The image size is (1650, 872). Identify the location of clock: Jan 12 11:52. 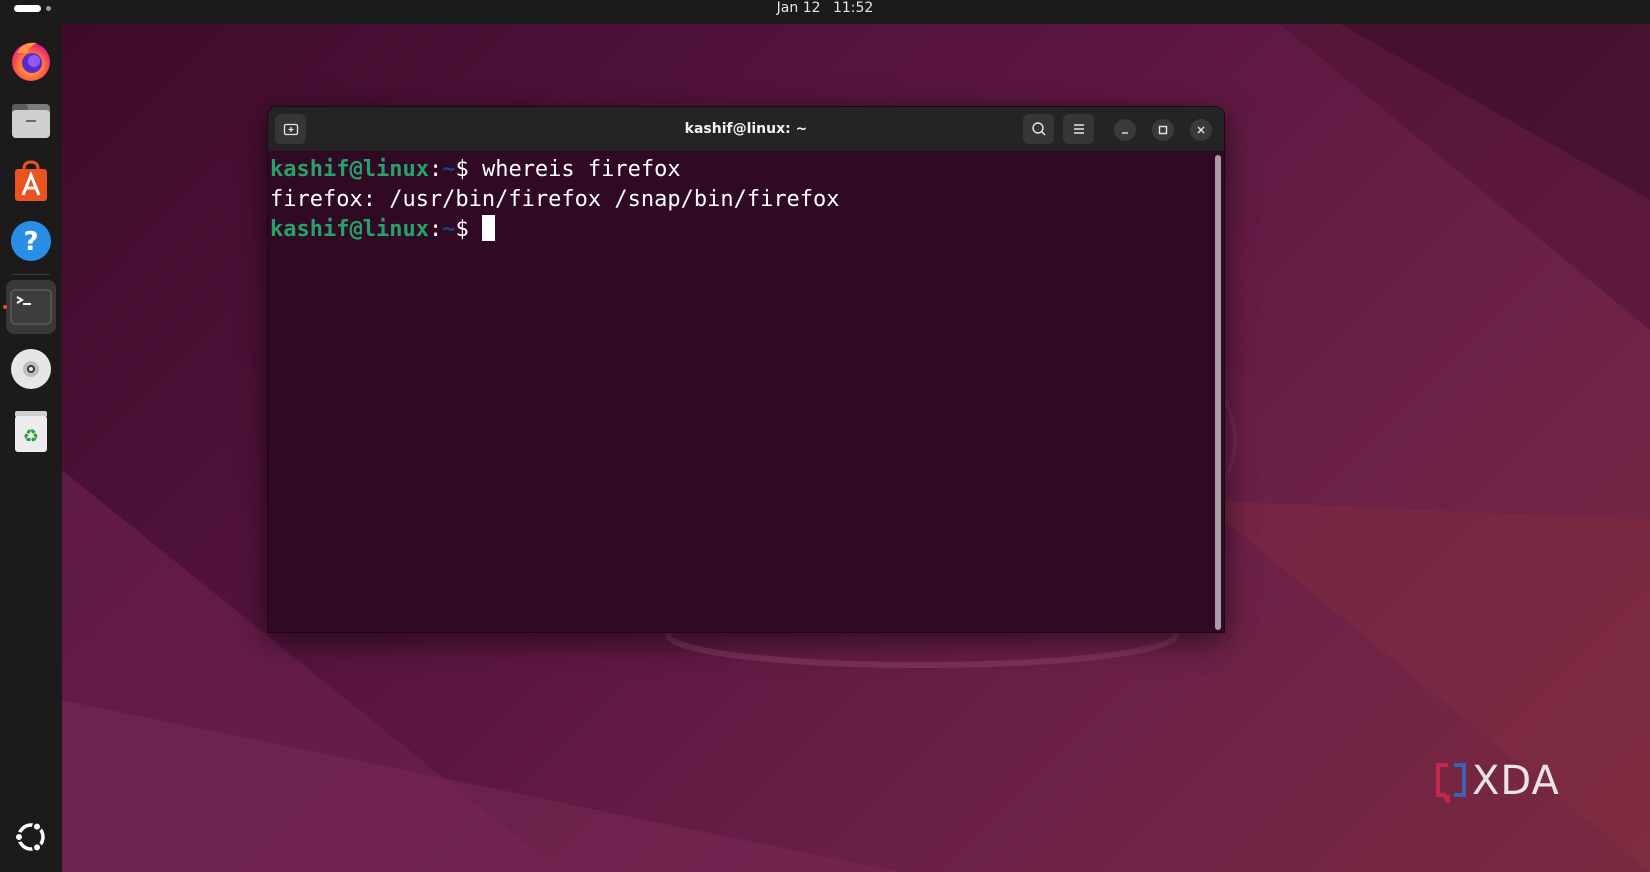
(825, 8).